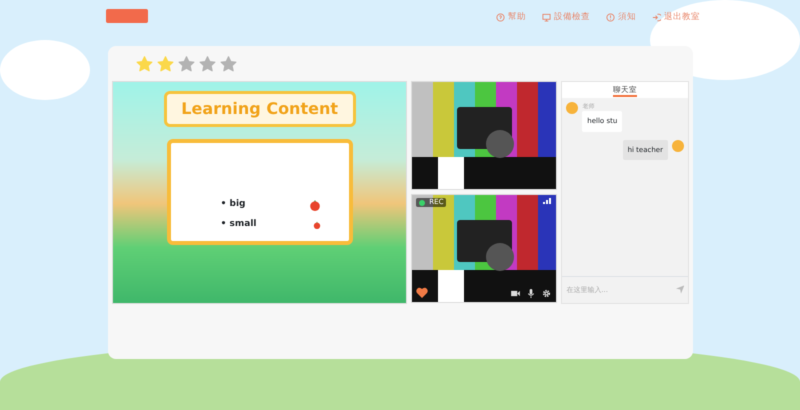  What do you see at coordinates (676, 17) in the screenshot?
I see `nav-link: 退出教室` at bounding box center [676, 17].